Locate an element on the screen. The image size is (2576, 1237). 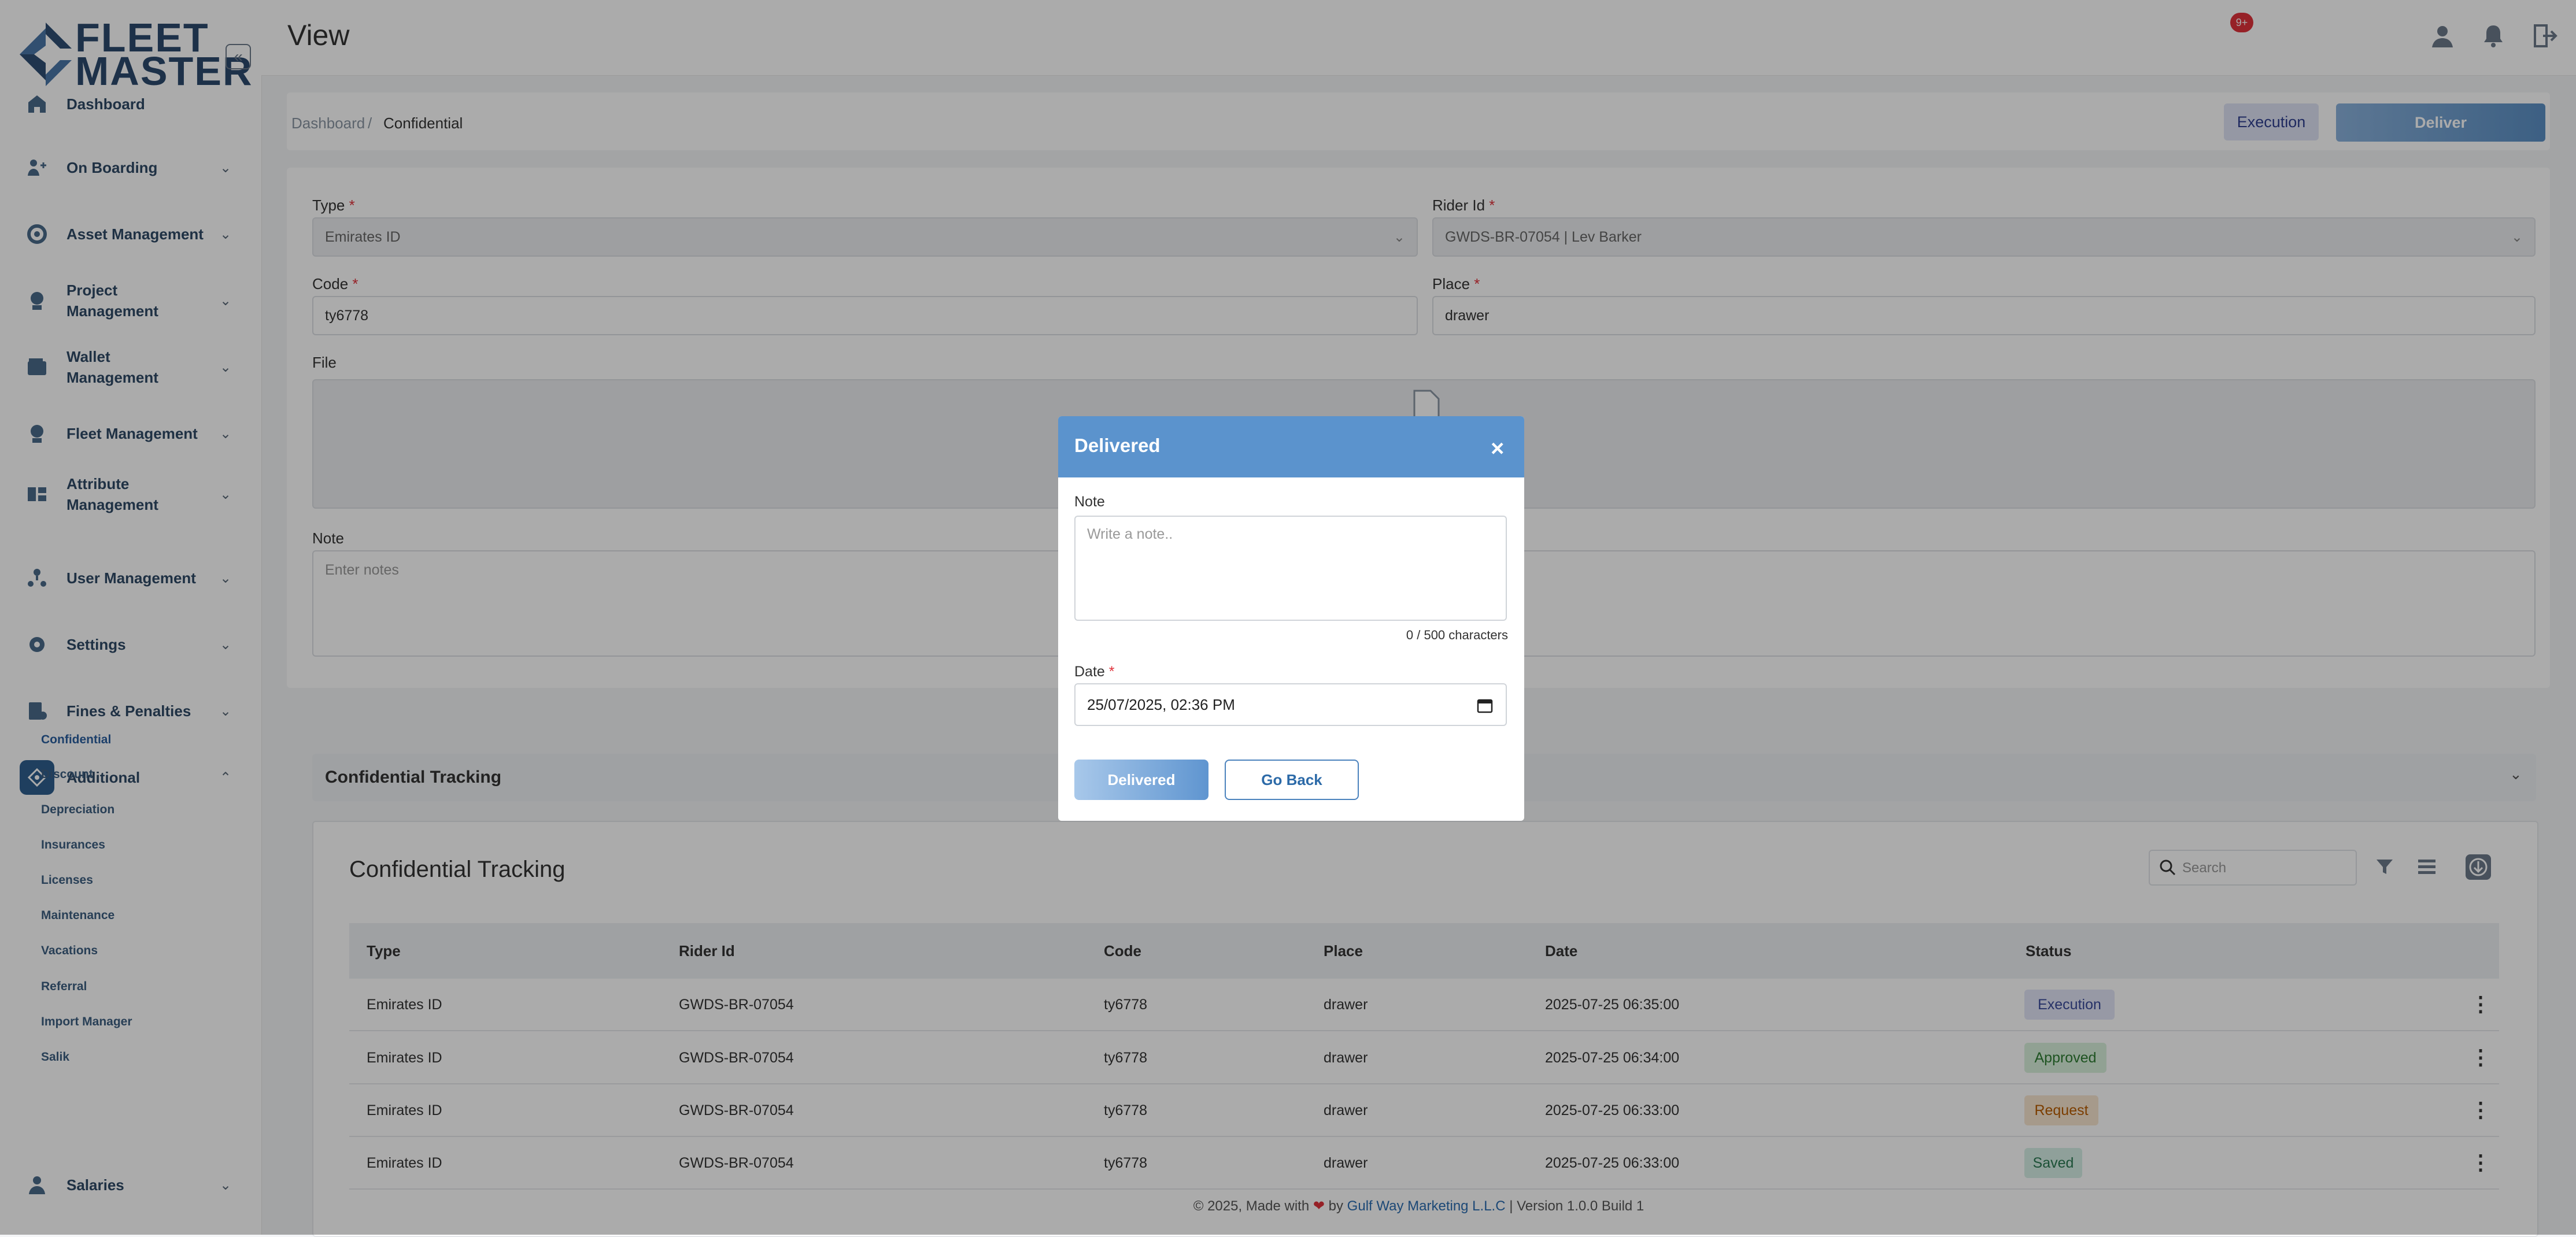
modal-header: Delivered × is located at coordinates (1291, 447).